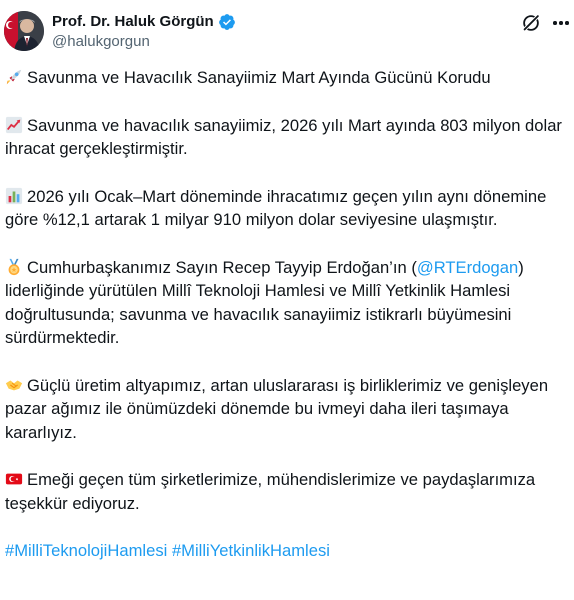 The image size is (574, 600). What do you see at coordinates (287, 31) in the screenshot?
I see `tweet-header: Prof. Dr. Haluk Görgün @halukgorgun` at bounding box center [287, 31].